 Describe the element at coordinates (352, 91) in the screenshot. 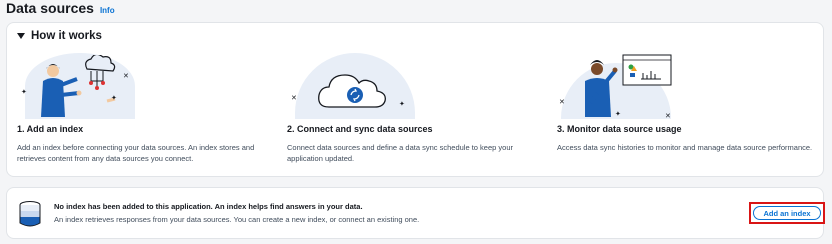

I see `cloud-sync-icon` at that location.